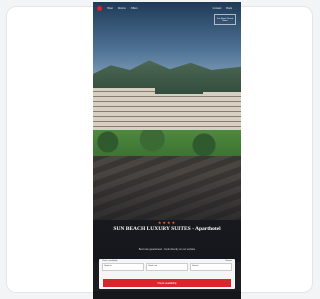 The image size is (320, 299). Describe the element at coordinates (229, 261) in the screenshot. I see `booking-header-rooms: Rooms` at that location.